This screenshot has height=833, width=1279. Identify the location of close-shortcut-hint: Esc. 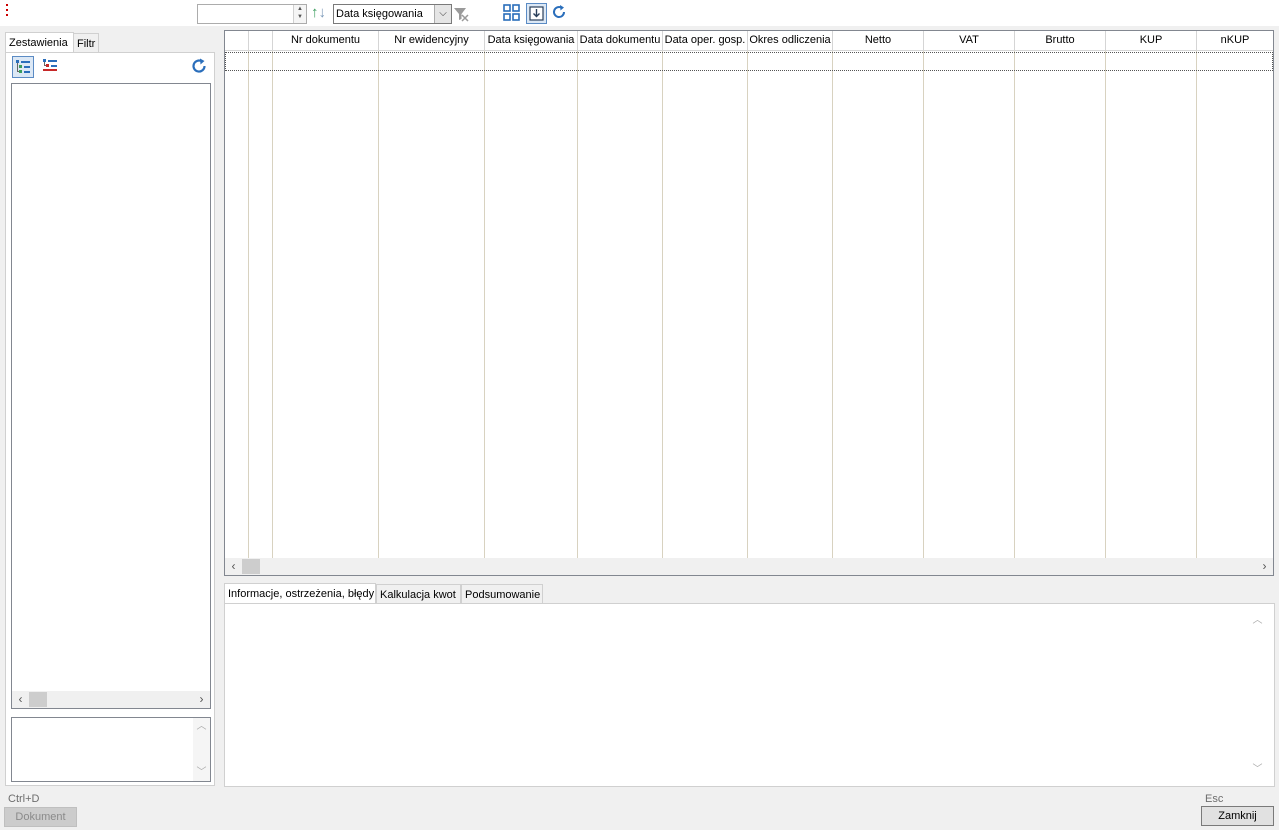
(1214, 799).